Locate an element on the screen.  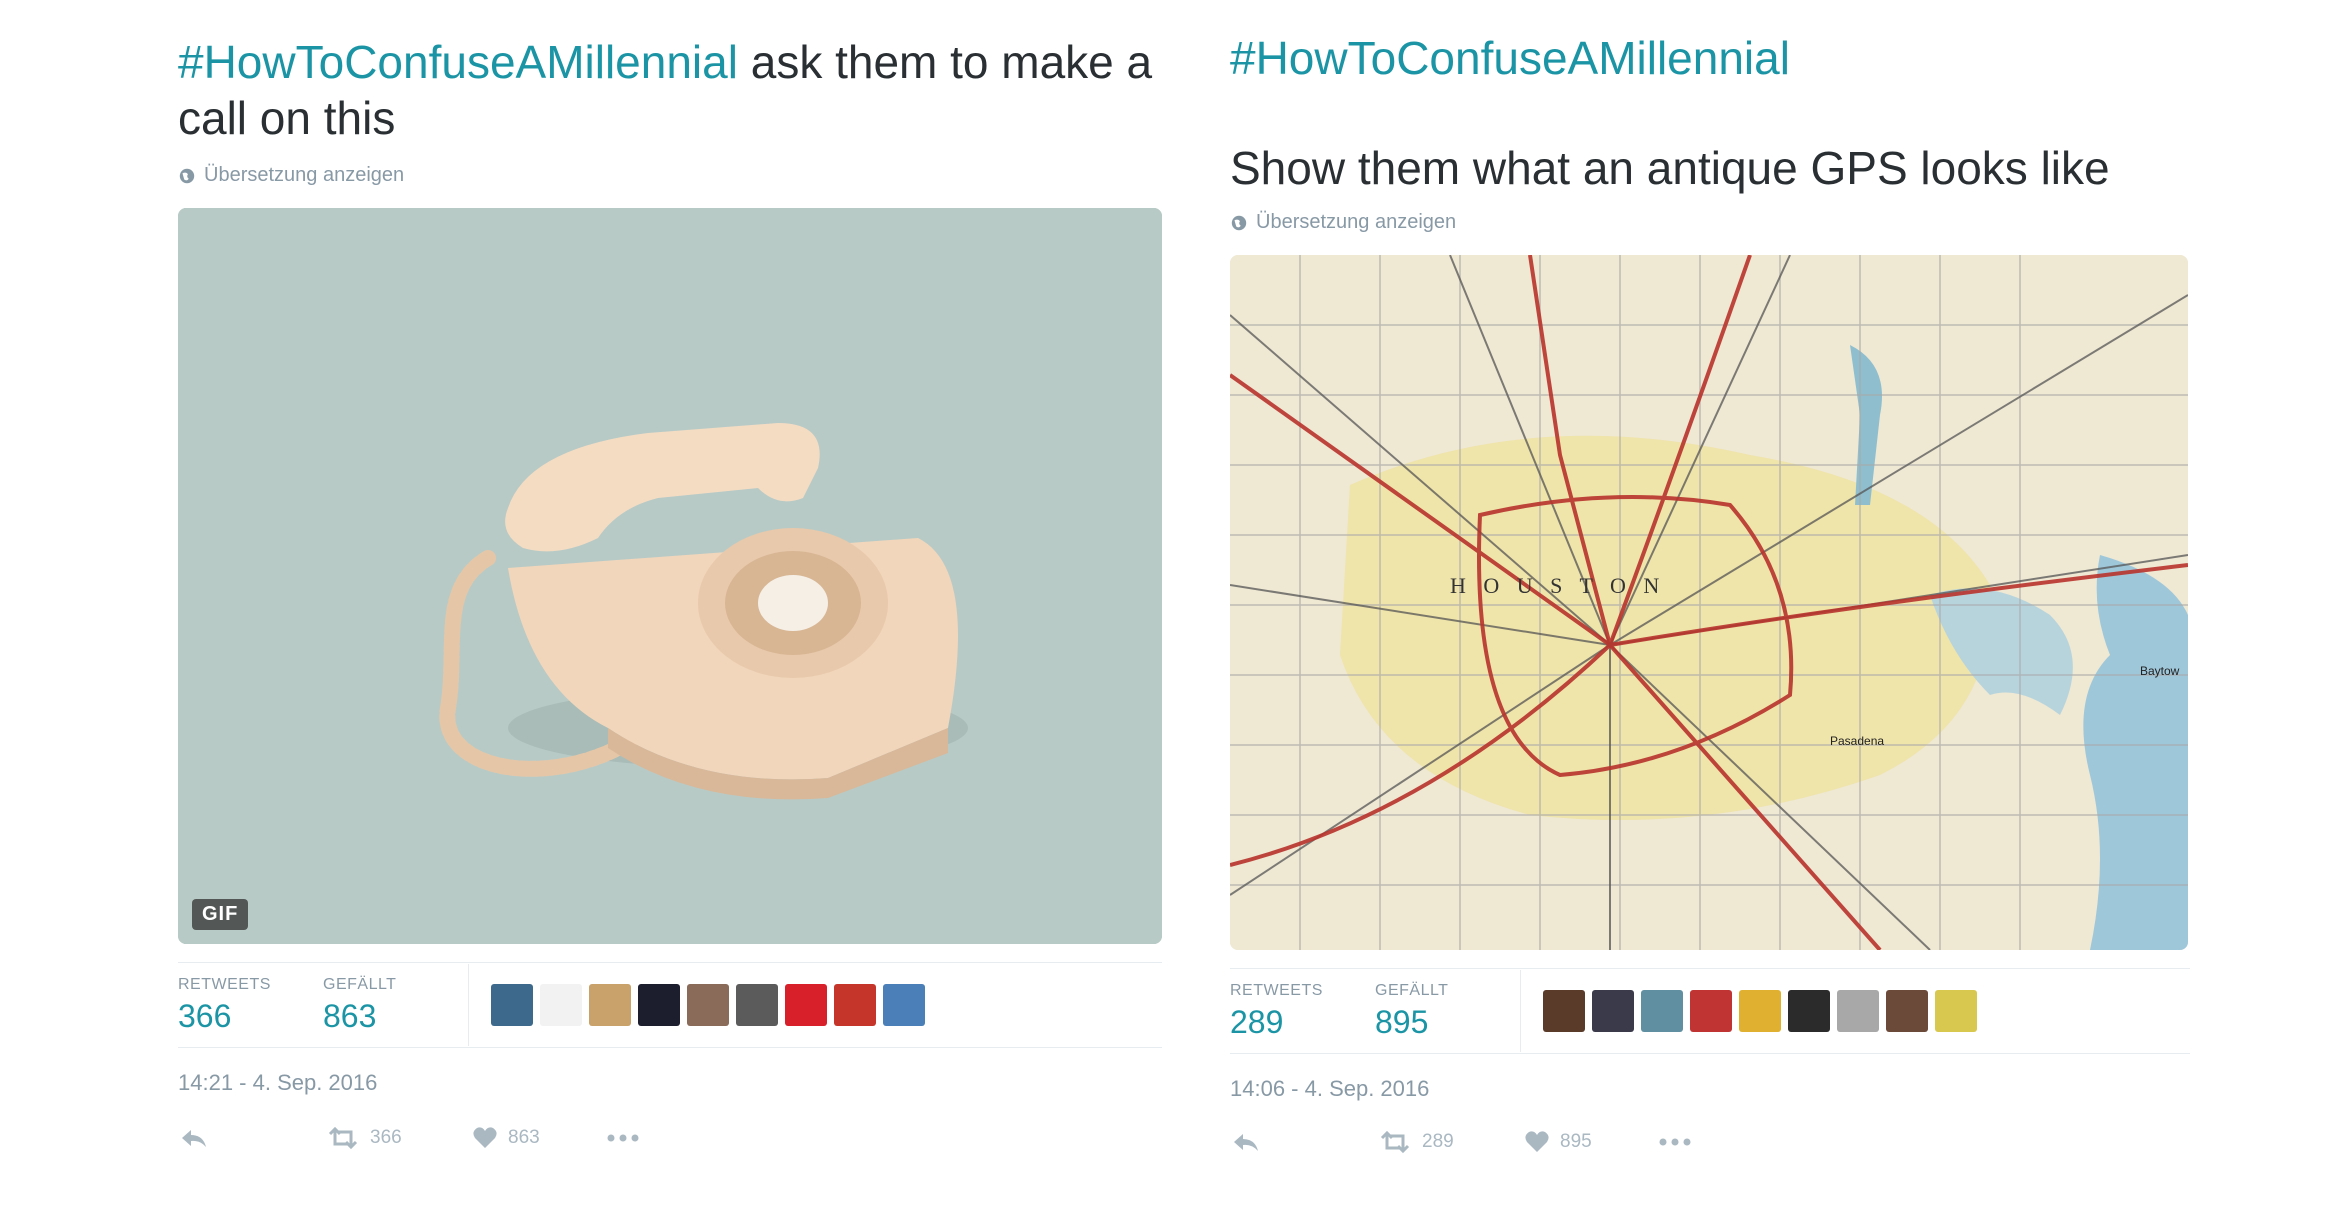
retweets-count: 366 is located at coordinates (205, 1015).